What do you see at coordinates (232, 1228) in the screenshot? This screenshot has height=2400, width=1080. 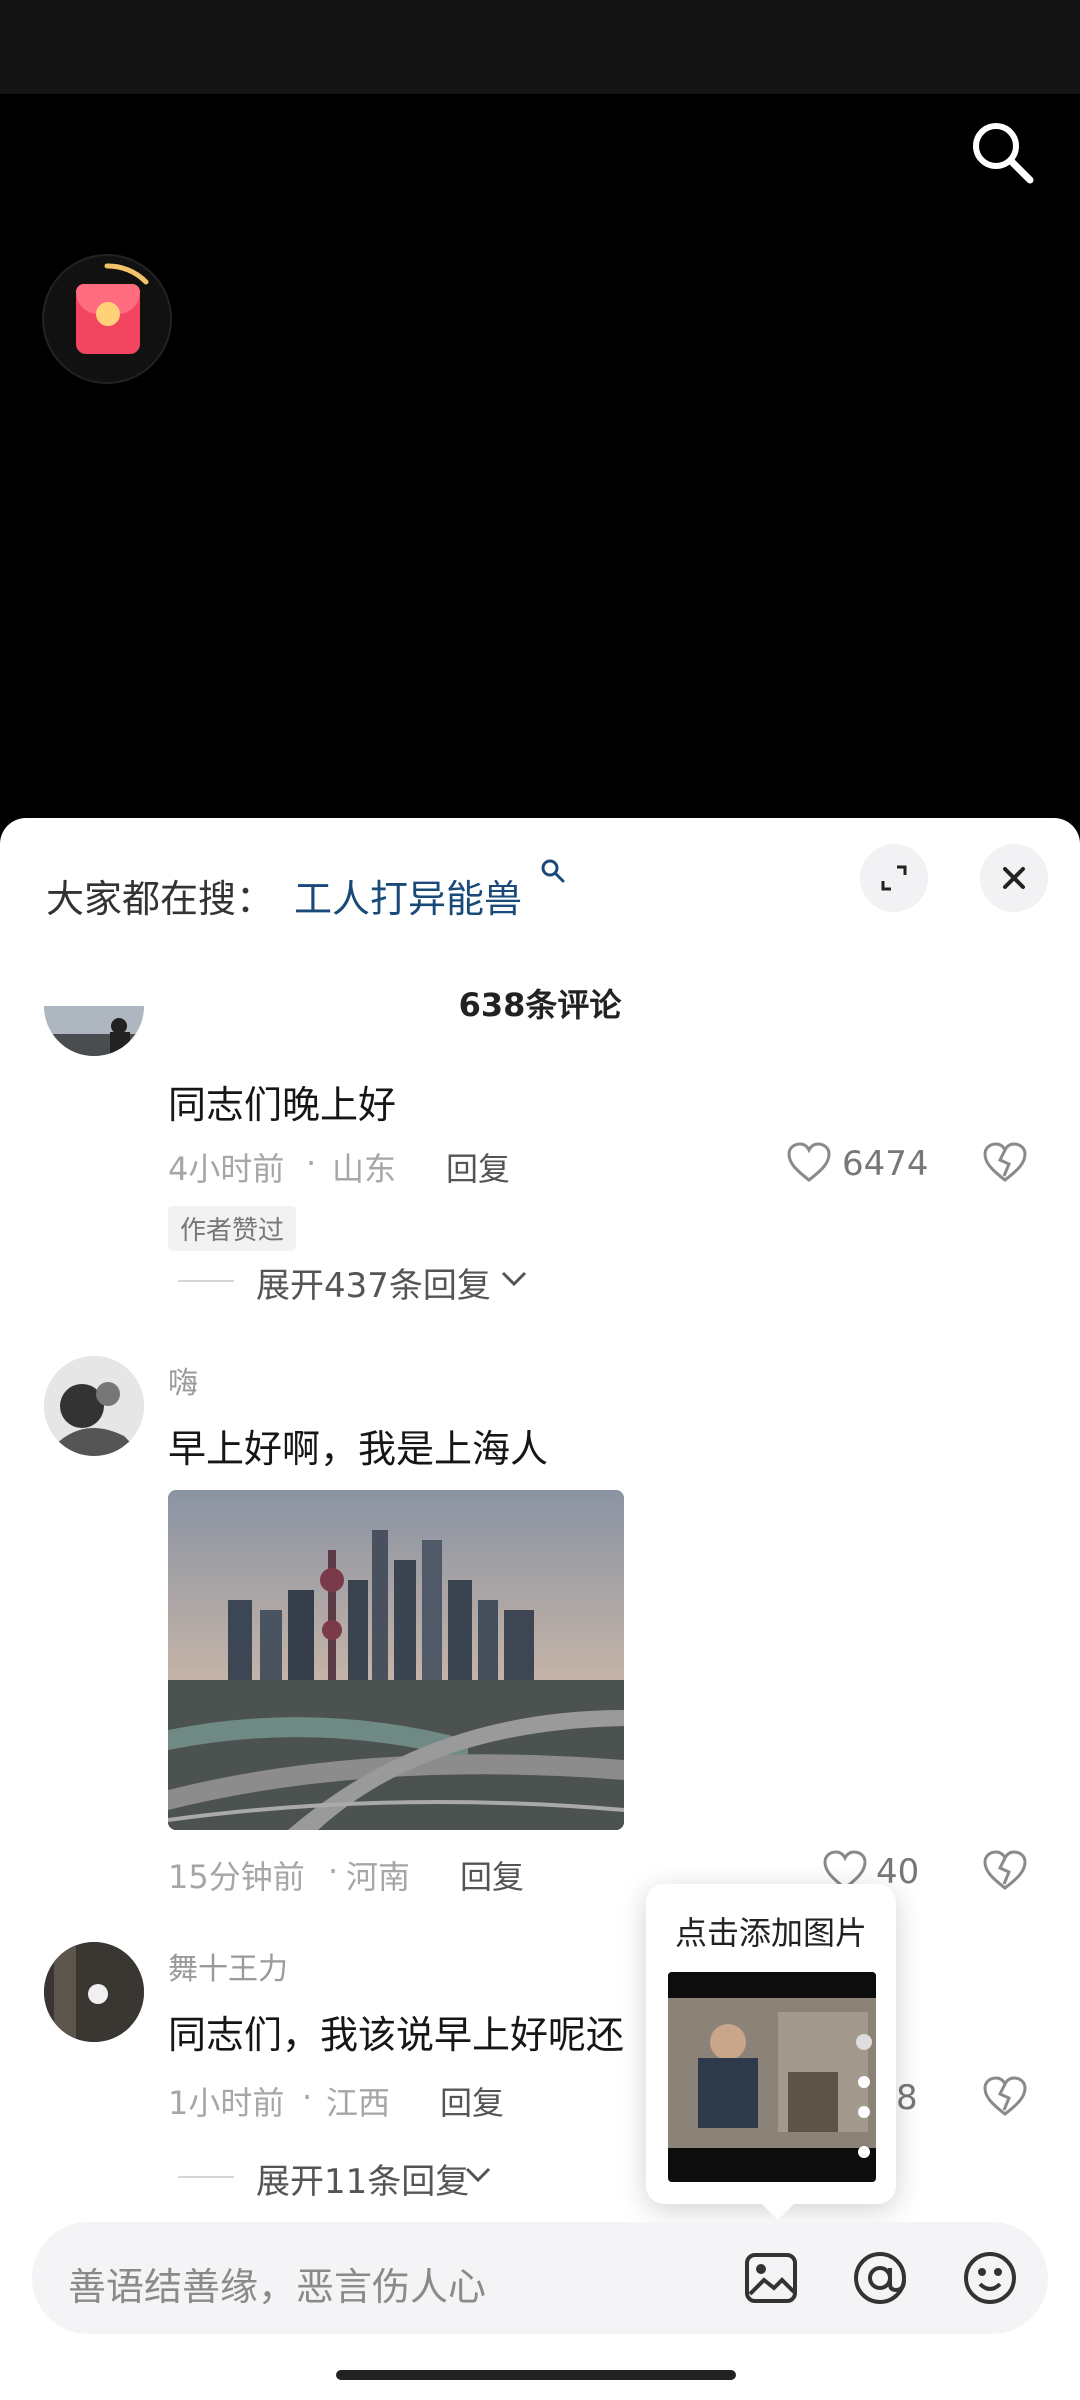 I see `author-liked-badge: 作者赞过` at bounding box center [232, 1228].